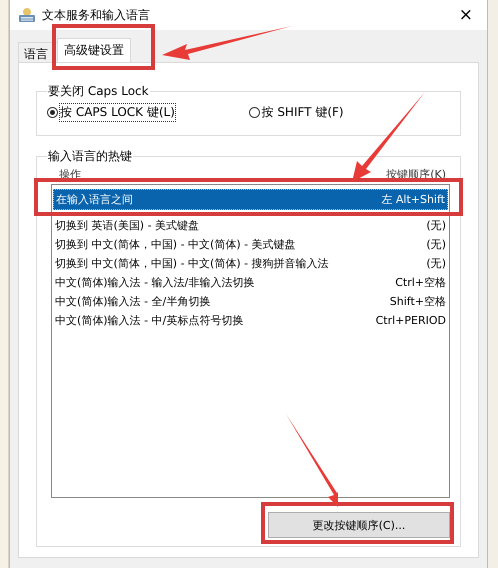 The image size is (498, 568). Describe the element at coordinates (250, 320) in the screenshot. I see `list-row: 中文(简体)输入法 - 中/英标点符号切换 Ctrl+PERIOD` at that location.